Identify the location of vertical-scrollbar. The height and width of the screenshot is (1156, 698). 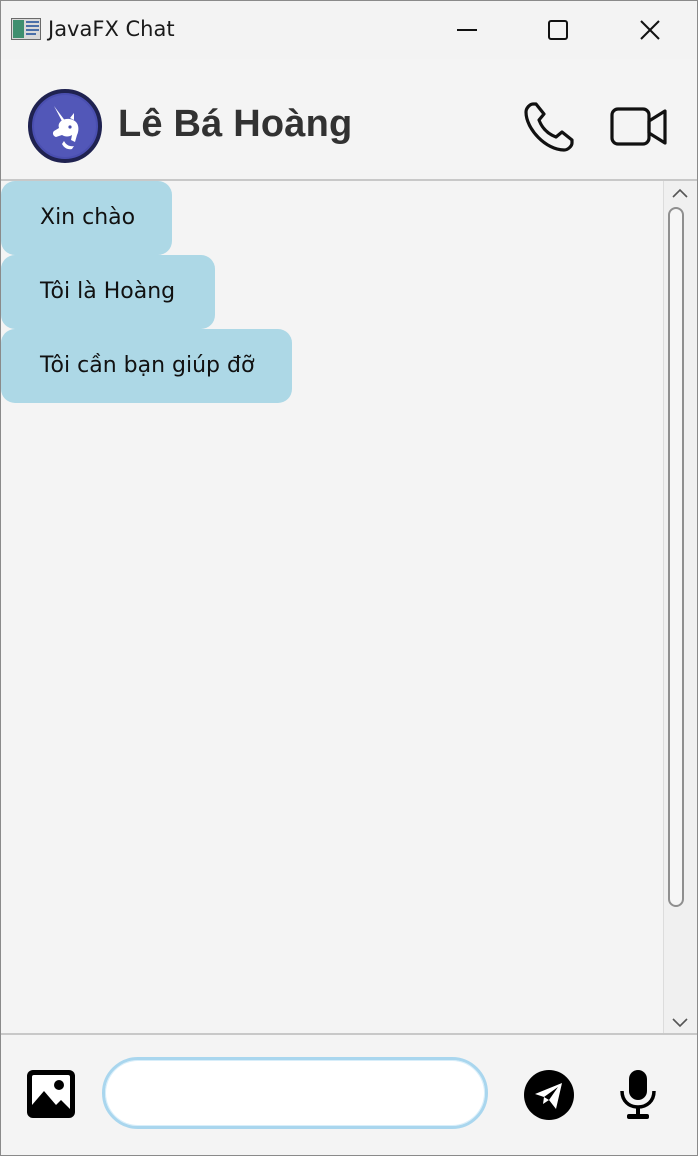
(680, 607).